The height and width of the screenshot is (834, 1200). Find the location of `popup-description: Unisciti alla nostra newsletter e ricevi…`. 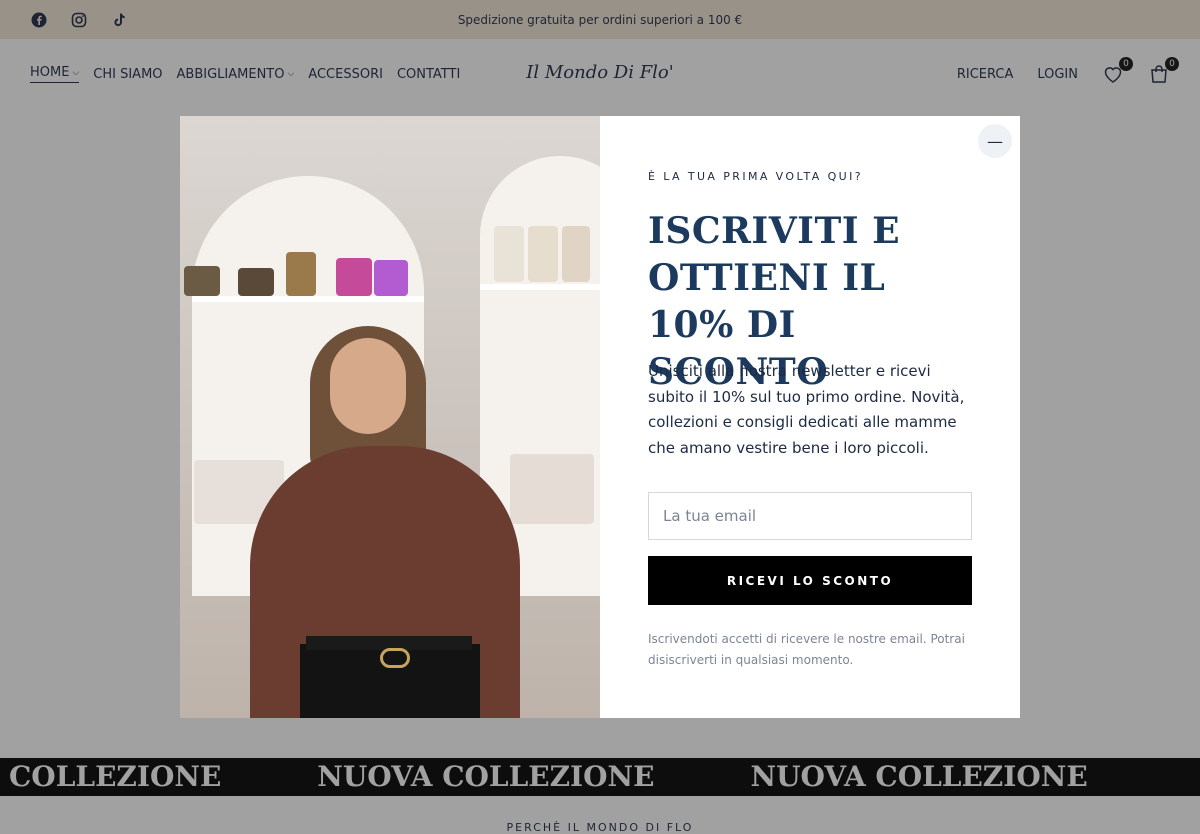

popup-description: Unisciti alla nostra newsletter e ricevi… is located at coordinates (806, 409).